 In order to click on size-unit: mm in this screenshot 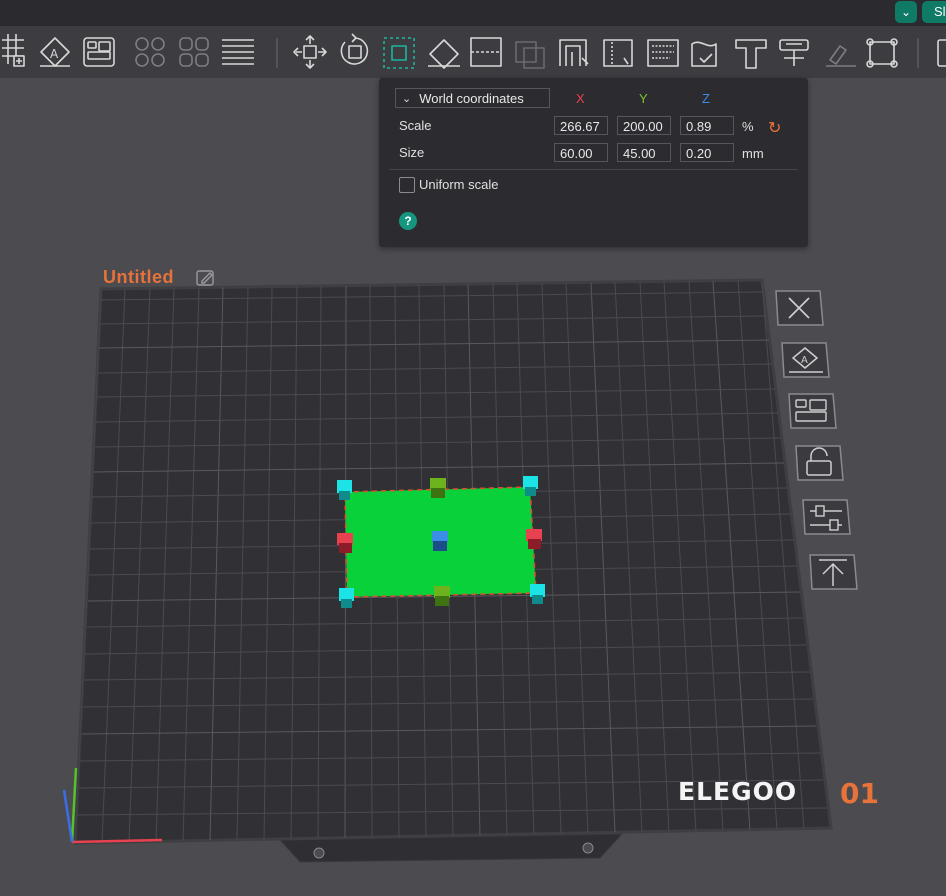, I will do `click(753, 153)`.